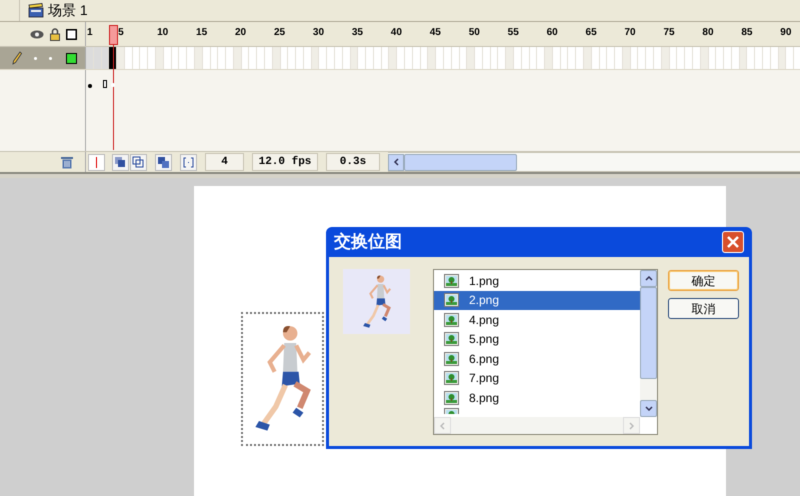 The image size is (800, 496). Describe the element at coordinates (121, 33) in the screenshot. I see `frame-number: 5` at that location.